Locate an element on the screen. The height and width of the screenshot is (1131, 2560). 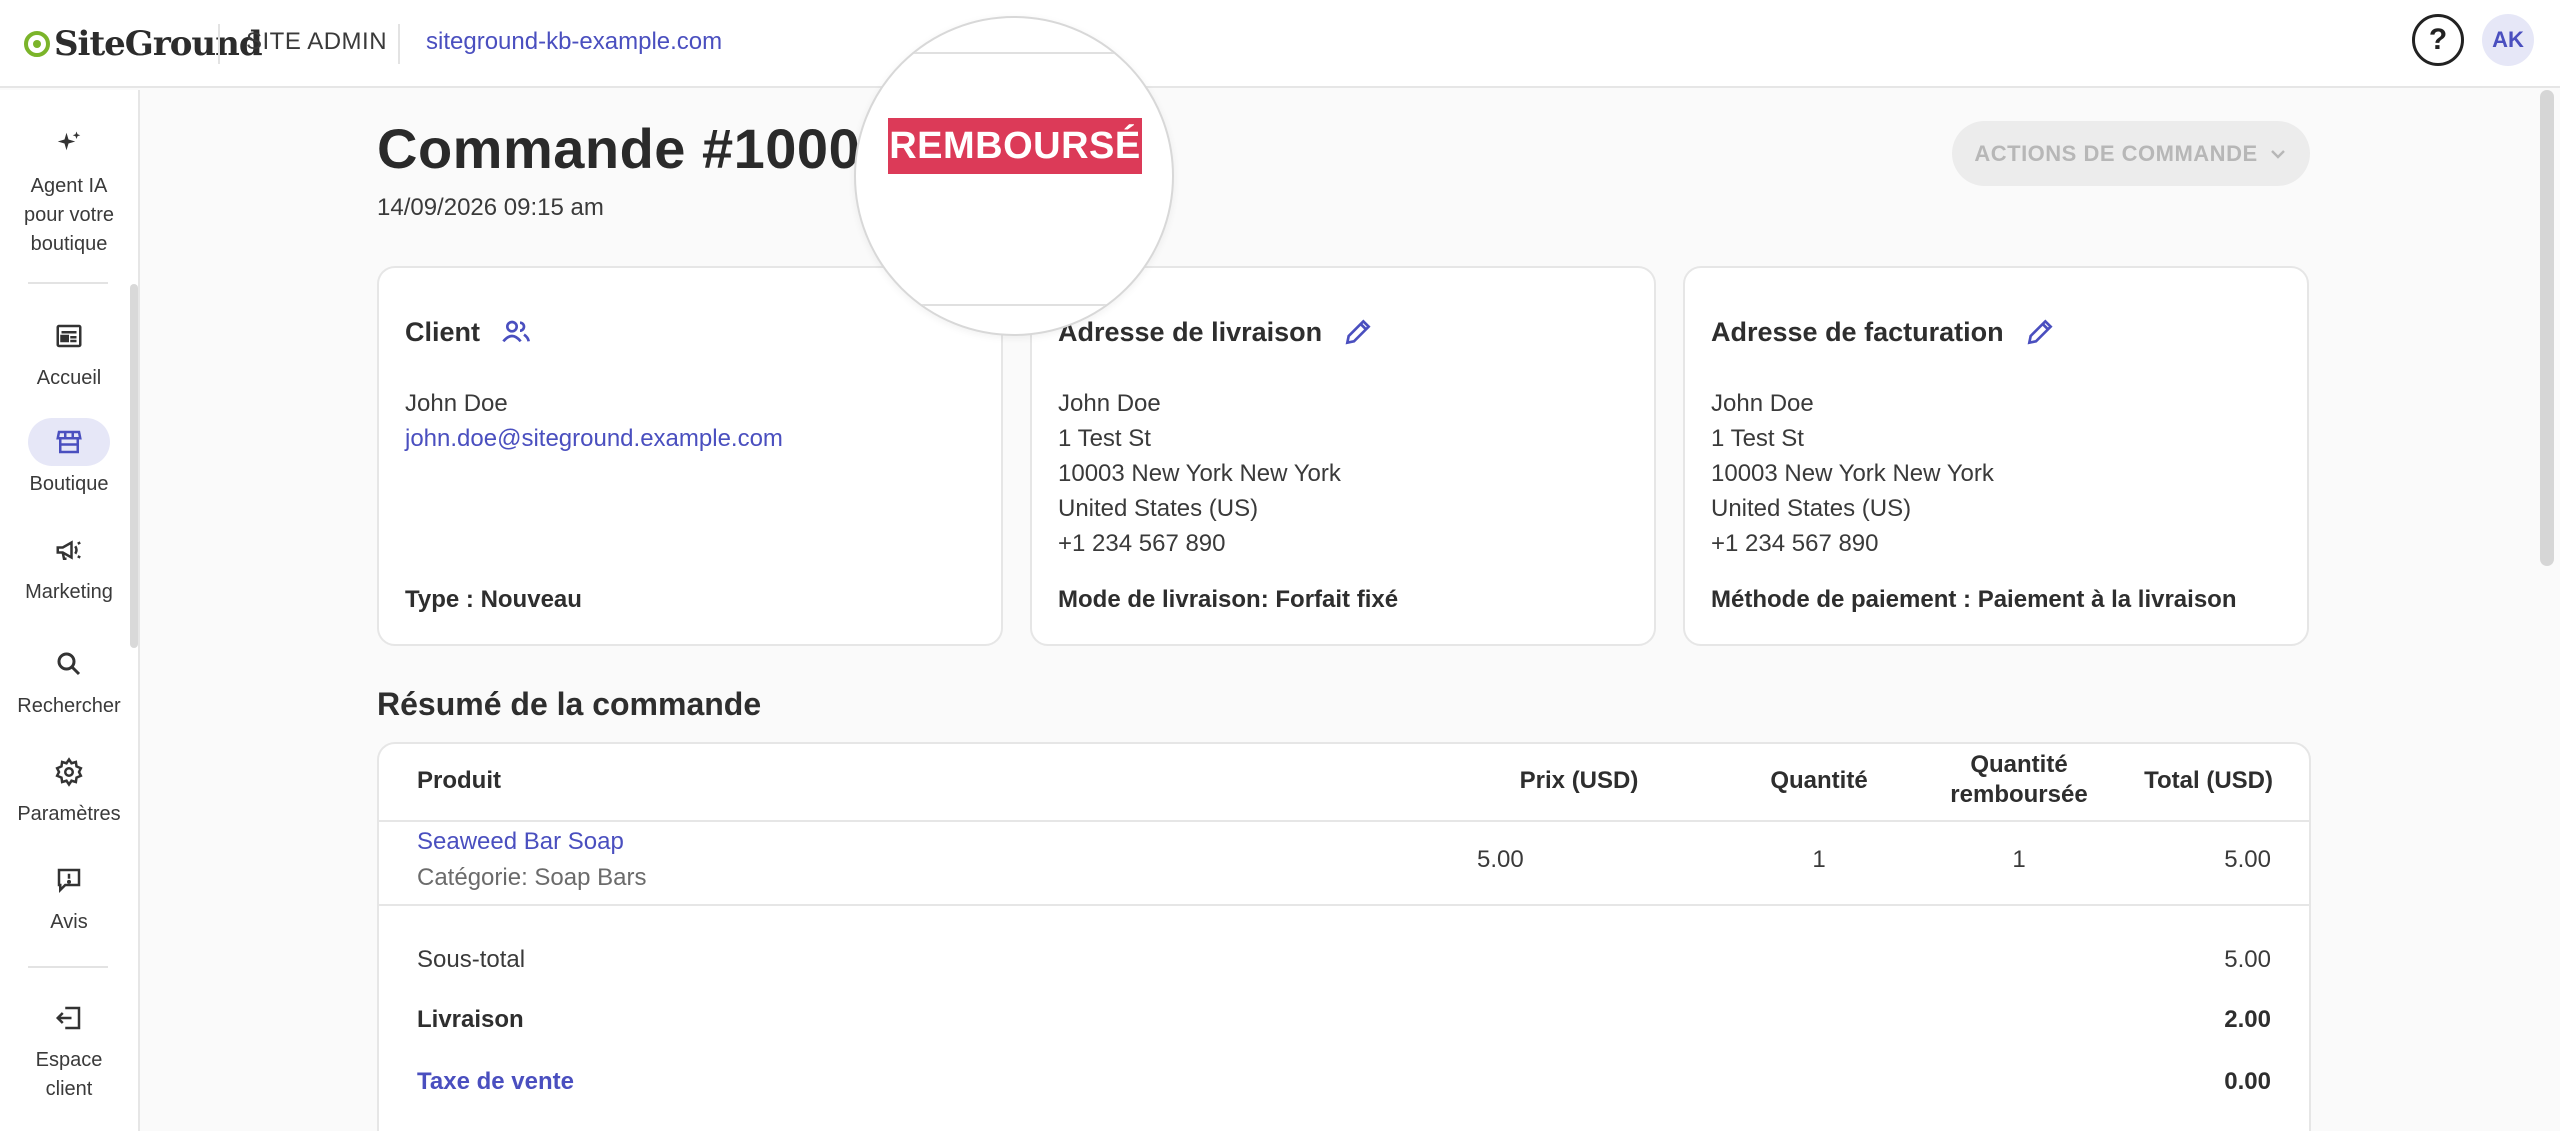
row-price: 5.00 is located at coordinates (1500, 859).